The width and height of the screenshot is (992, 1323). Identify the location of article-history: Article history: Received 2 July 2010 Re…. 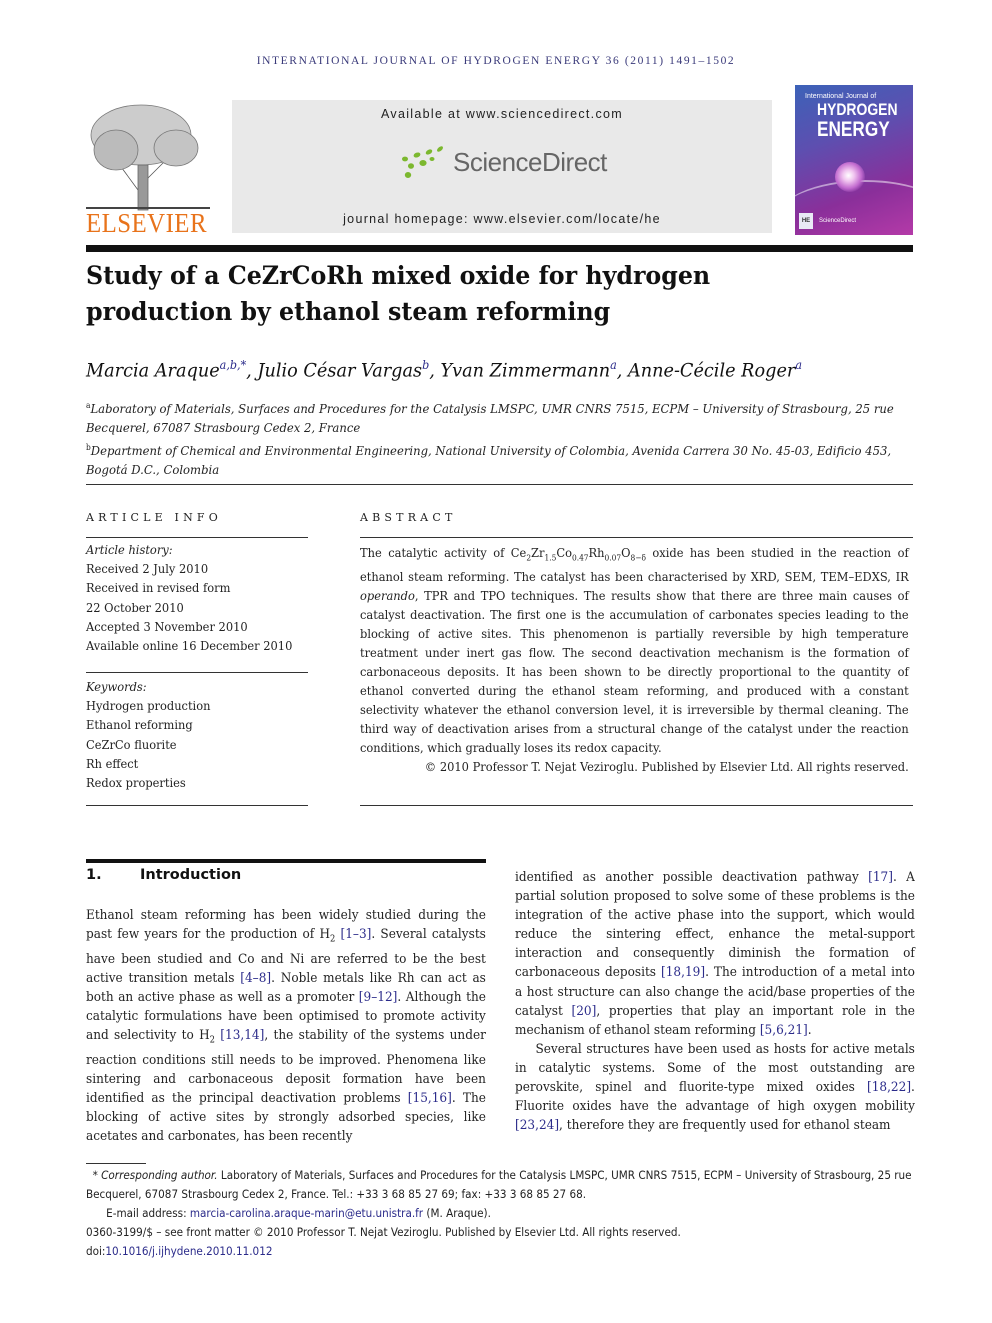
(190, 598).